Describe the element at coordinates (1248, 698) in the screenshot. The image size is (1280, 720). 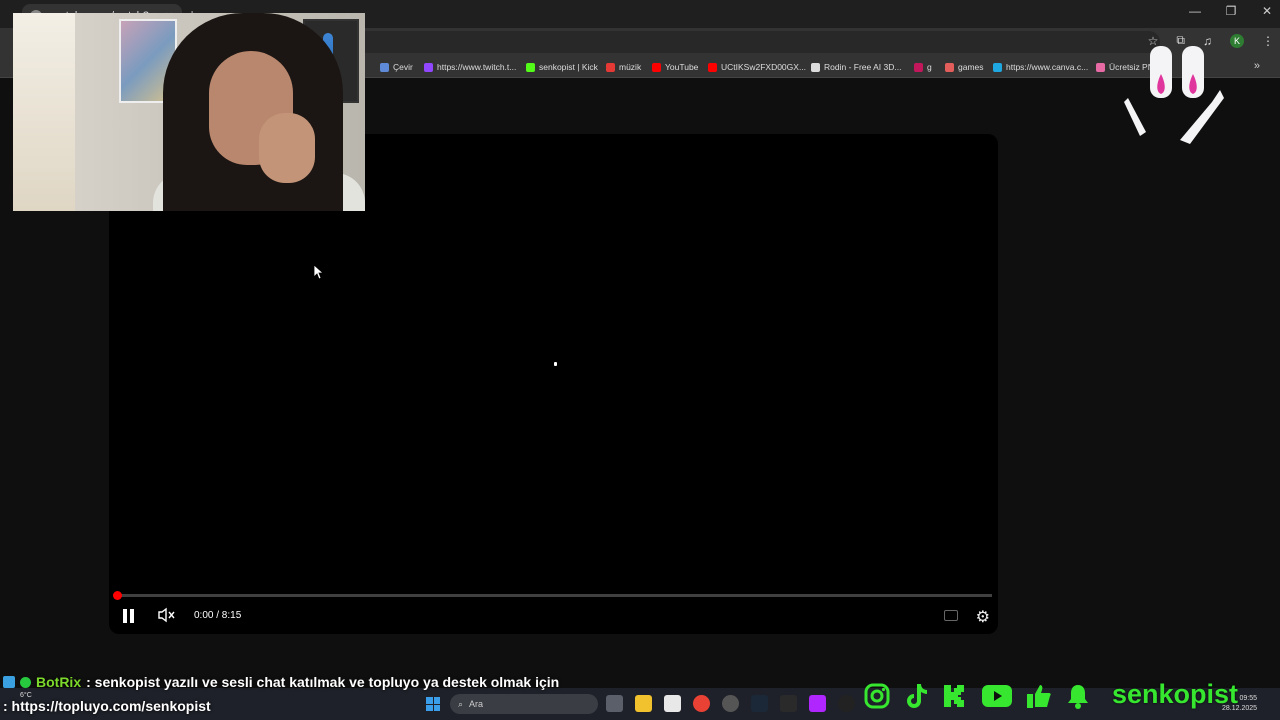
I see `clock-time: 09:55` at that location.